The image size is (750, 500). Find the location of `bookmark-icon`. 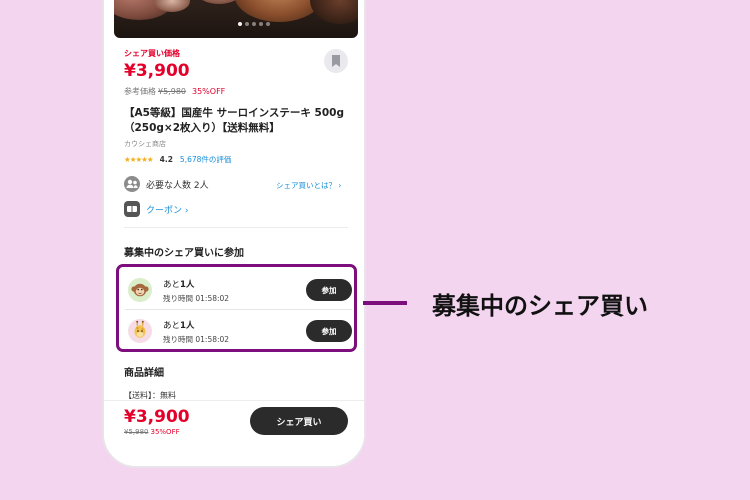

bookmark-icon is located at coordinates (336, 61).